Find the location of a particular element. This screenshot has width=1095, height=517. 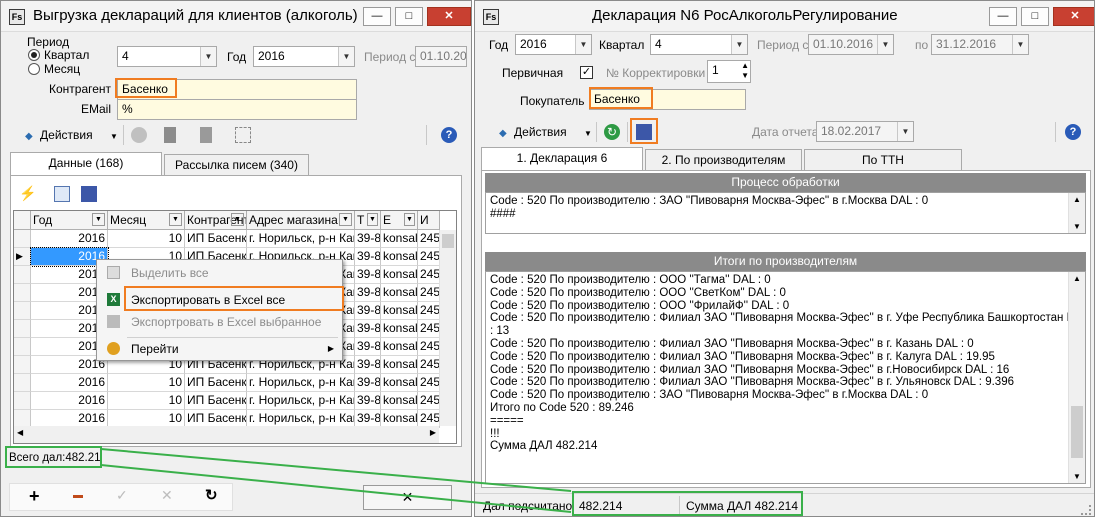

menu-item-export-selected: Экспортровать в Excel выбранное is located at coordinates (219, 322).